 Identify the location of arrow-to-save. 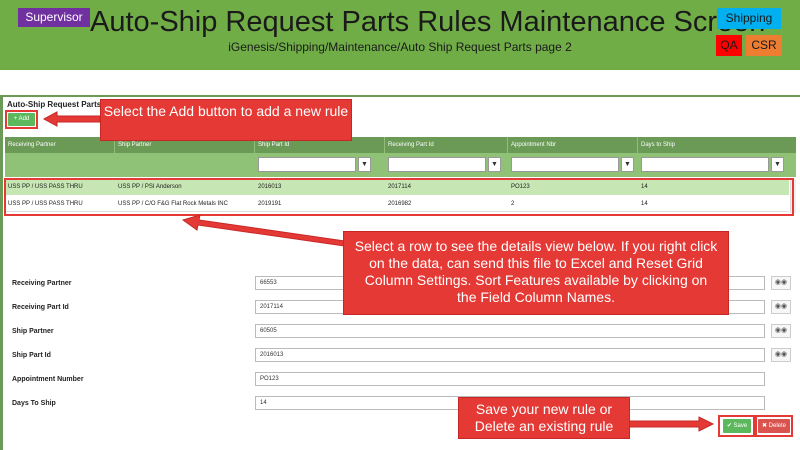
(671, 424).